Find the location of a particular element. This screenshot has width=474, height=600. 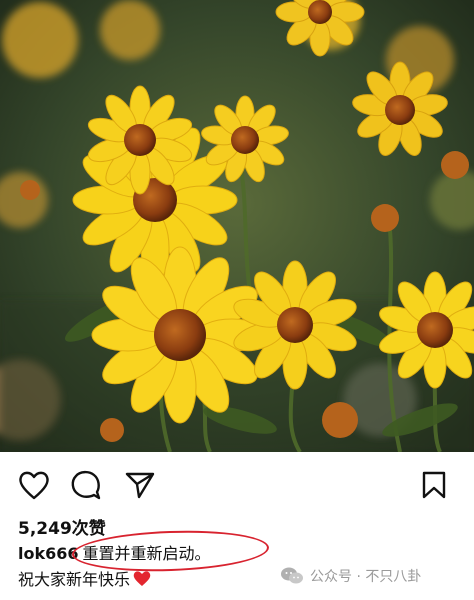

heart-outline-icon is located at coordinates (34, 485).